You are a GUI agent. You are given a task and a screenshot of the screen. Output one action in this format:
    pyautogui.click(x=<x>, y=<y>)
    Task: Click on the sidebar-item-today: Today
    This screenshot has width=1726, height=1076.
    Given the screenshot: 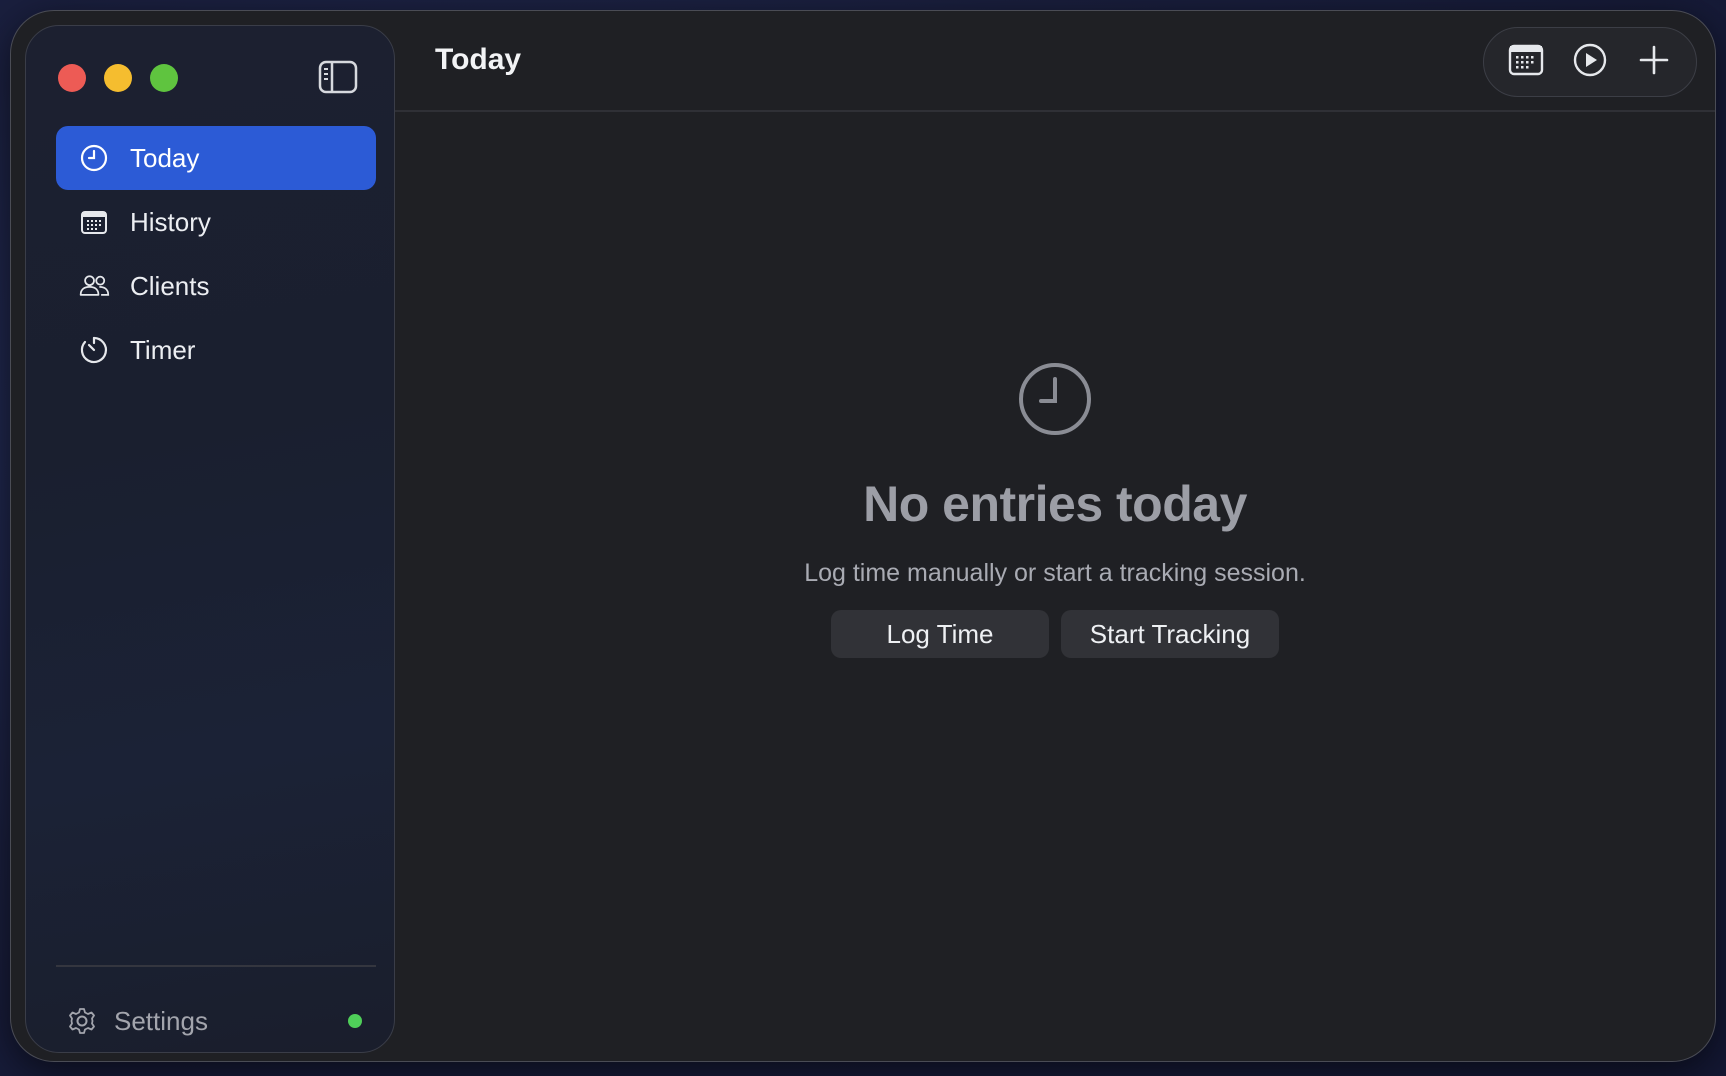 What is the action you would take?
    pyautogui.click(x=216, y=158)
    